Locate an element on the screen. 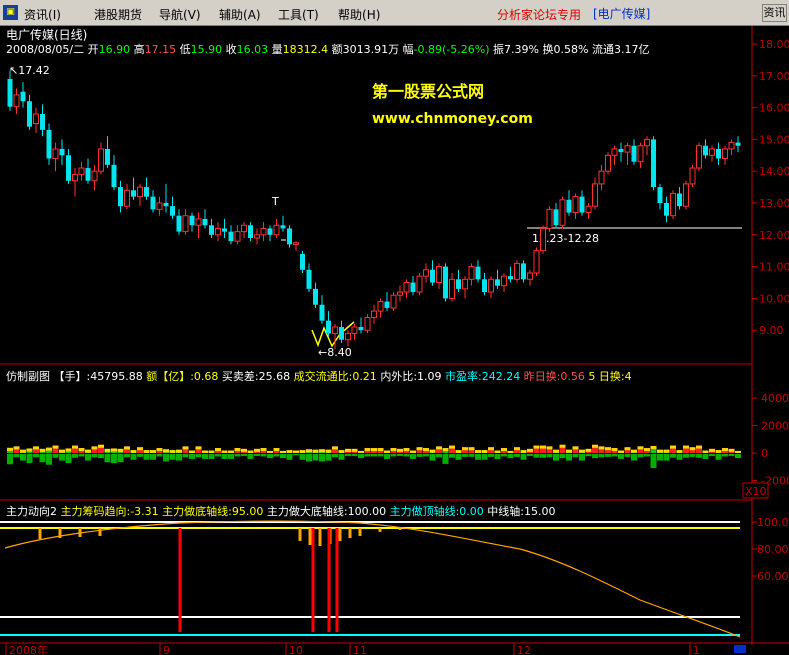 This screenshot has height=655, width=789. y-tick-label: 60.00 is located at coordinates (773, 576).